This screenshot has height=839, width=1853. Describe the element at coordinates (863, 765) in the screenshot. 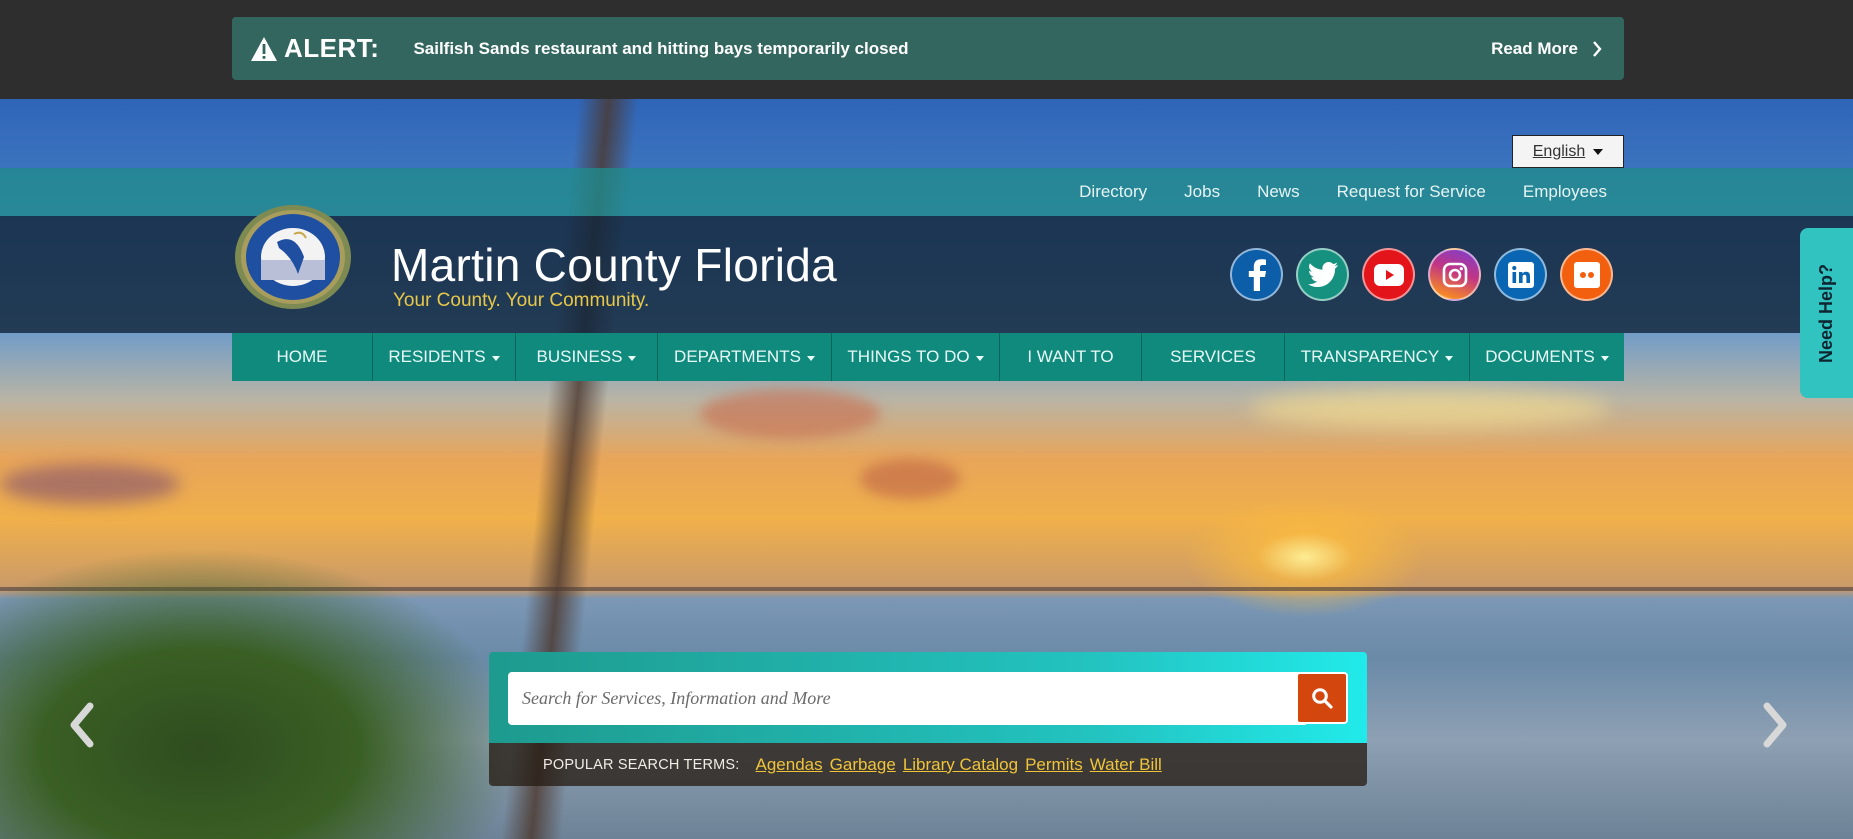

I see `popular-term-garbage: Garbage` at that location.